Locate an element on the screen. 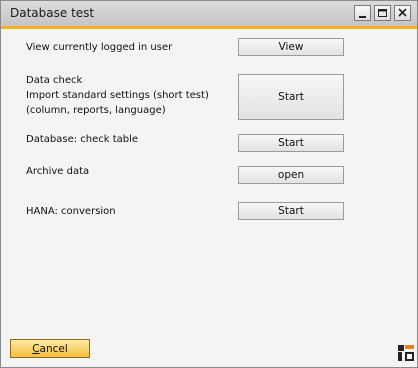 The height and width of the screenshot is (368, 418). app-logo-icon is located at coordinates (406, 353).